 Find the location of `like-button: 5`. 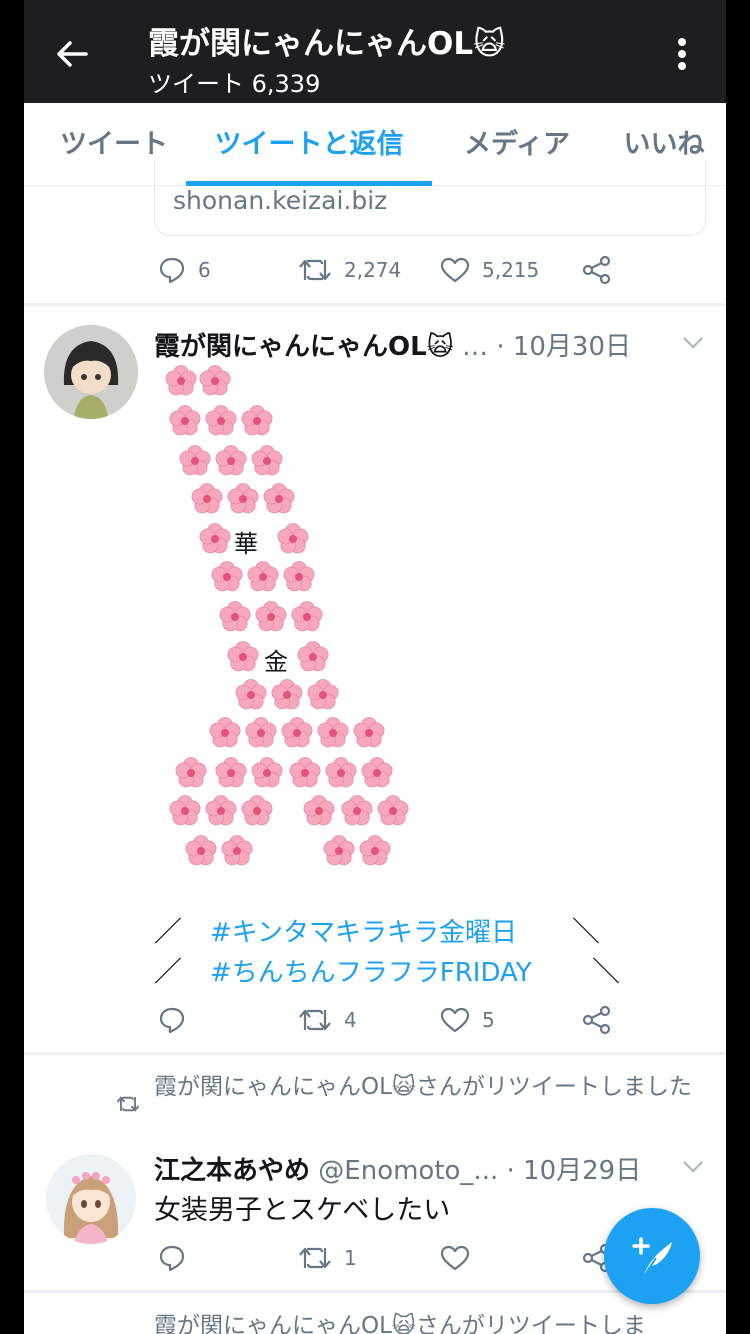

like-button: 5 is located at coordinates (467, 1020).